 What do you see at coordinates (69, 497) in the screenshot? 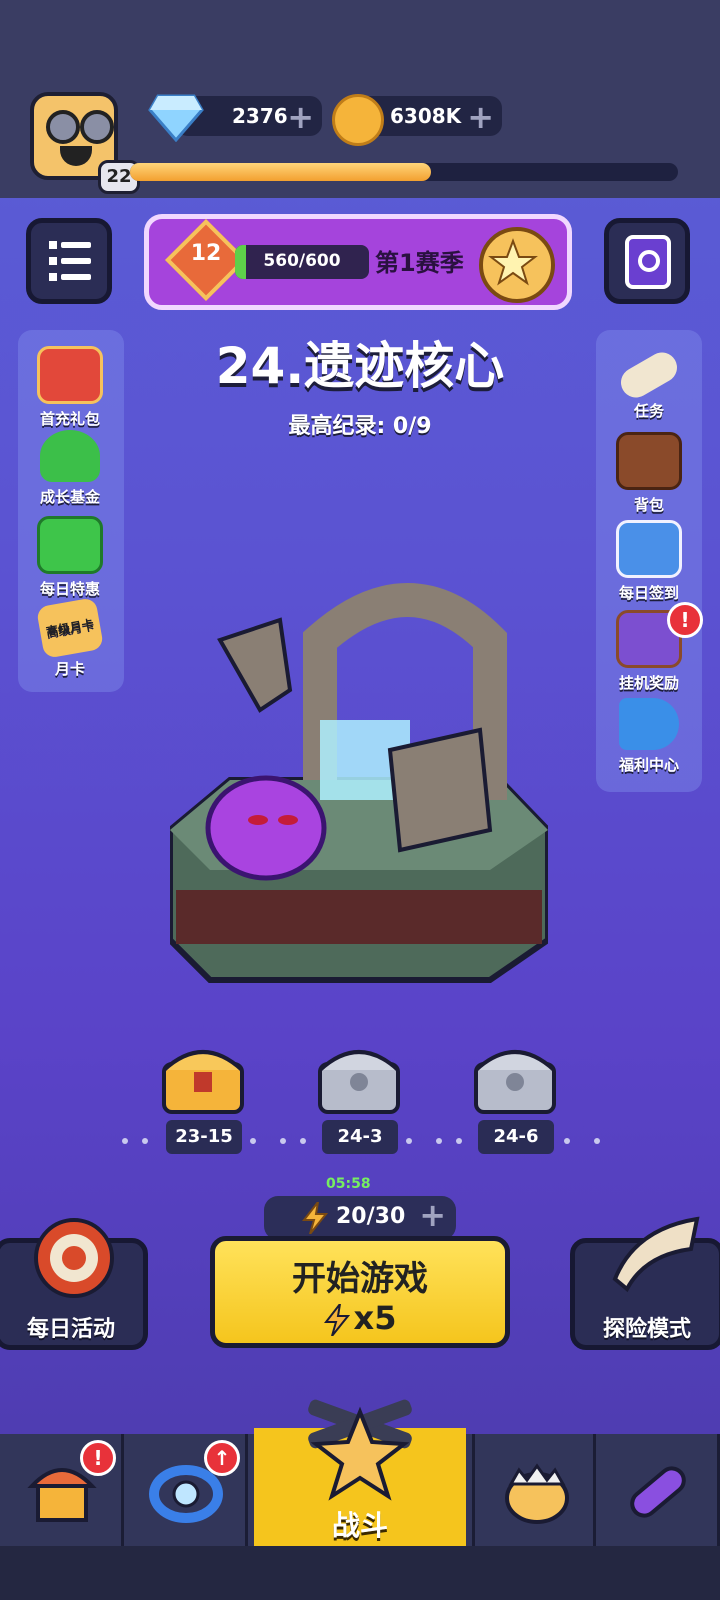
I see `growth-fund-label: 成长基金` at bounding box center [69, 497].